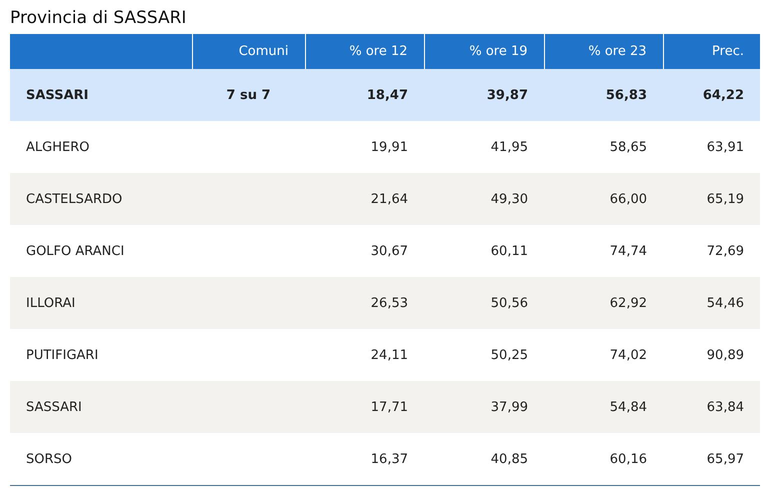  I want to click on column-header: Prec., so click(711, 51).